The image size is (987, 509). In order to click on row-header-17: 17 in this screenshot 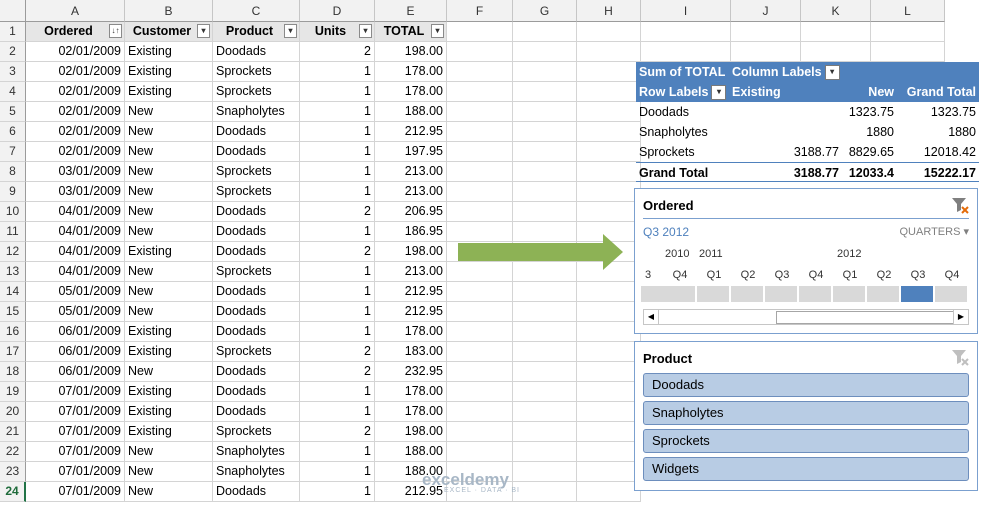, I will do `click(13, 352)`.